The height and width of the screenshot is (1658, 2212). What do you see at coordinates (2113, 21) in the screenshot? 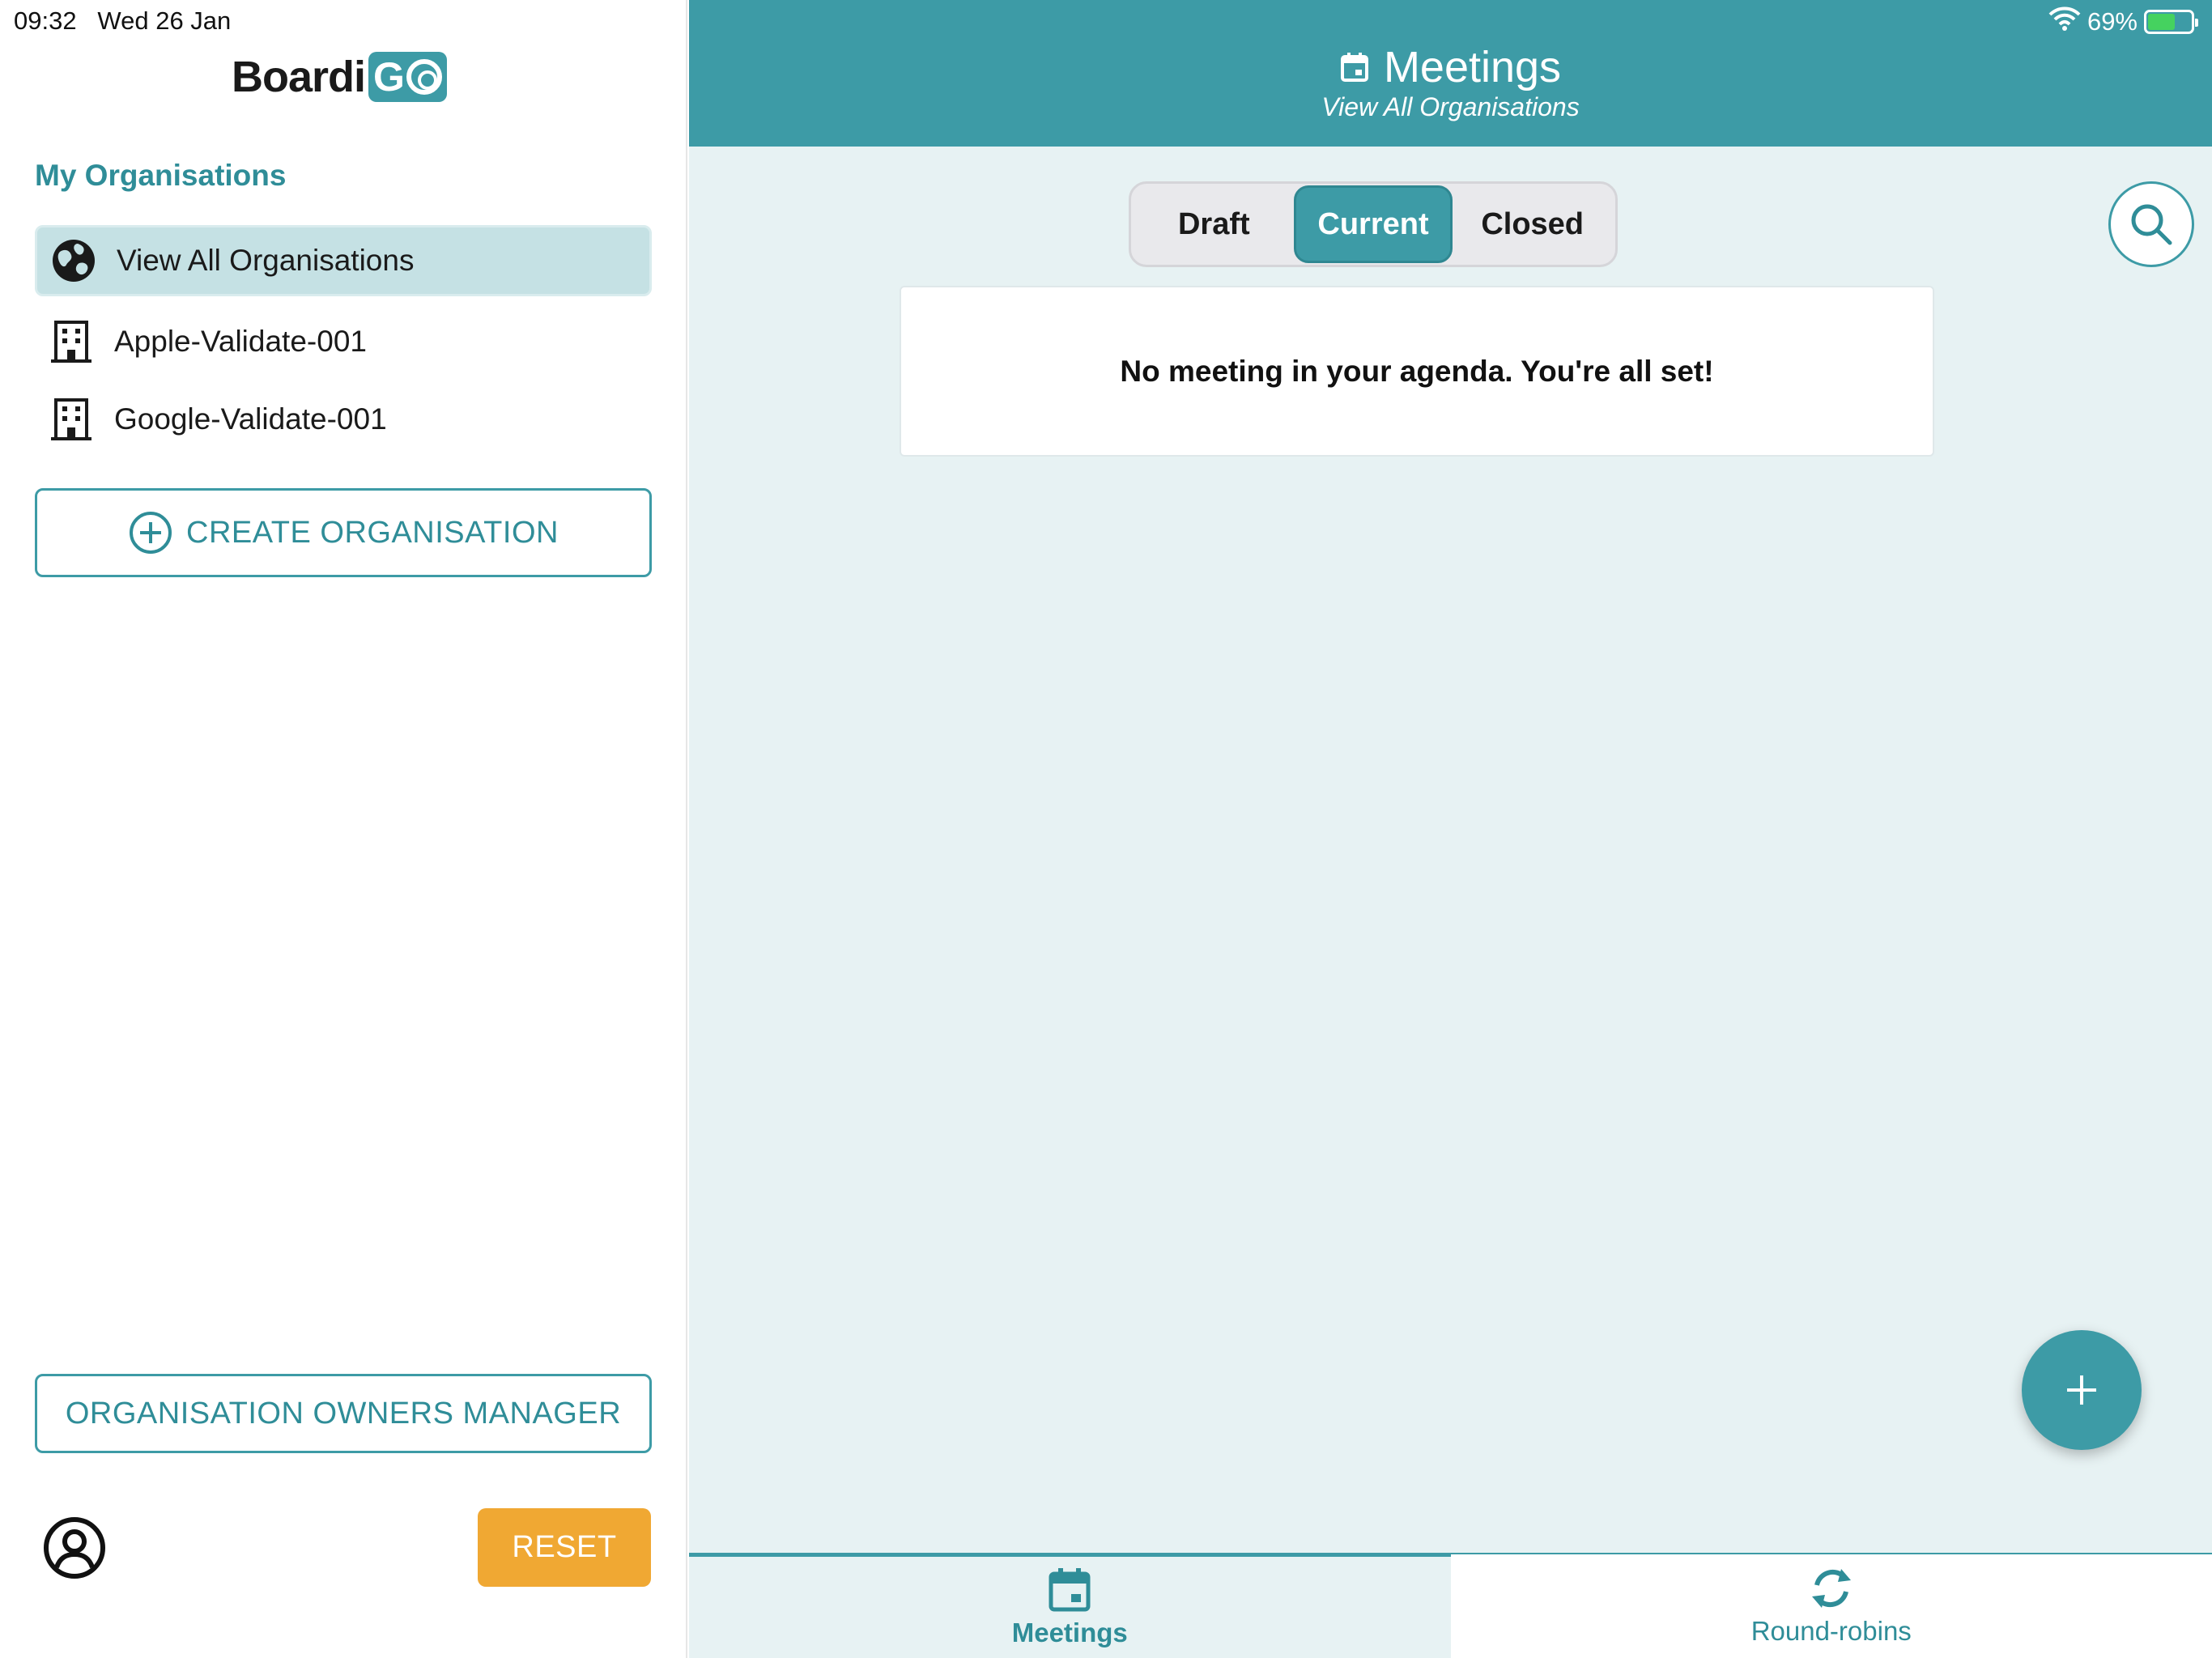
I see `battery-percent: 69%` at bounding box center [2113, 21].